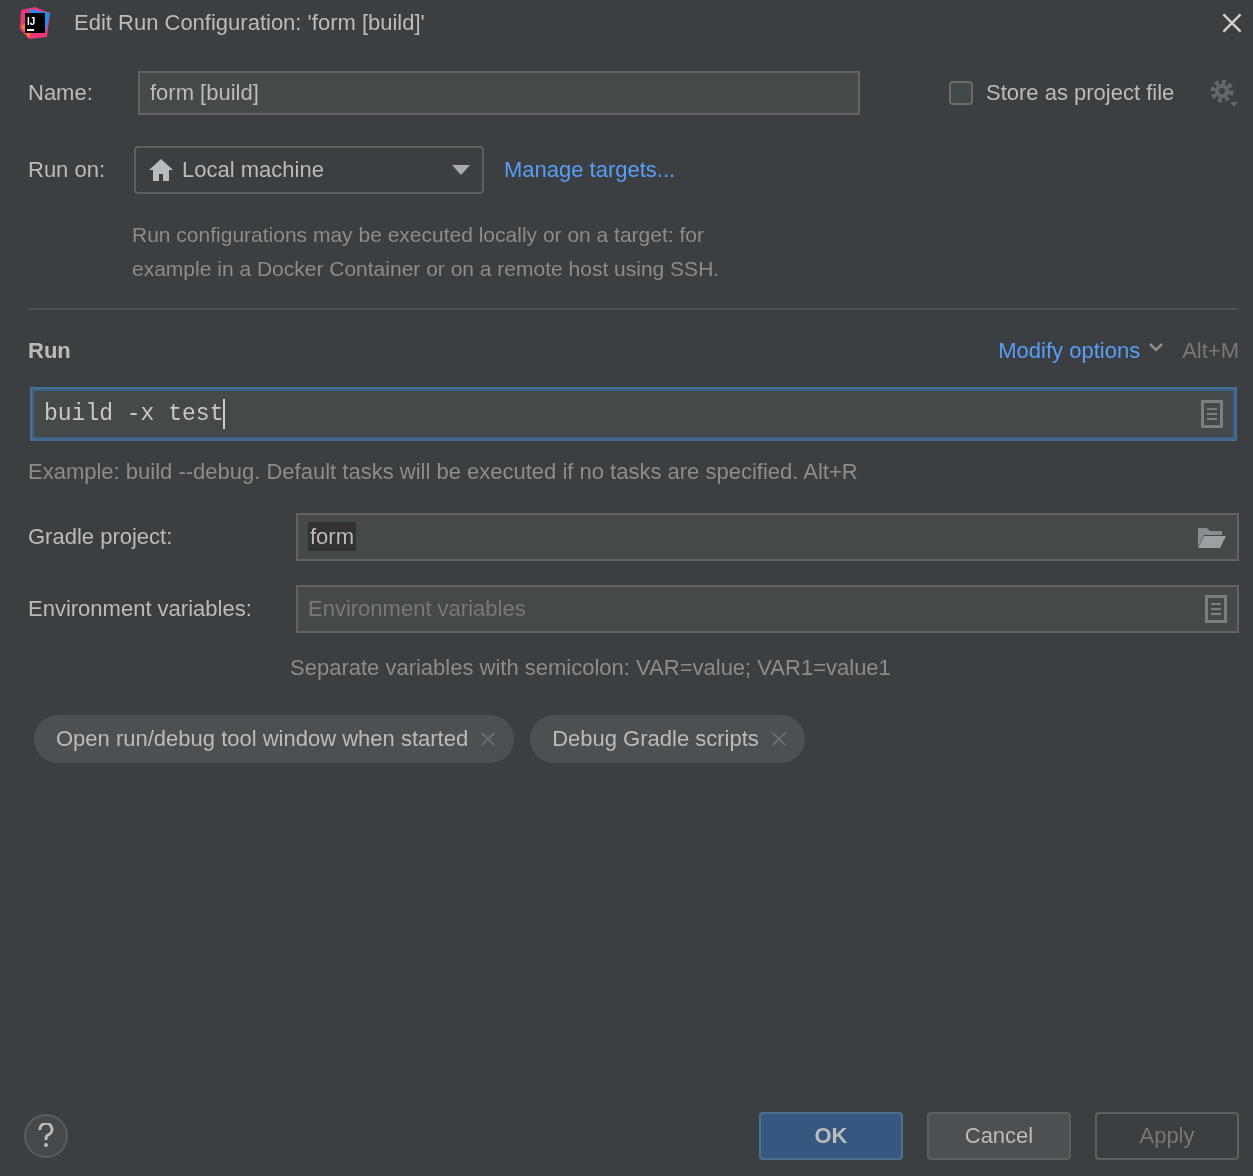  What do you see at coordinates (309, 170) in the screenshot?
I see `run-on-dropdown: Local machine` at bounding box center [309, 170].